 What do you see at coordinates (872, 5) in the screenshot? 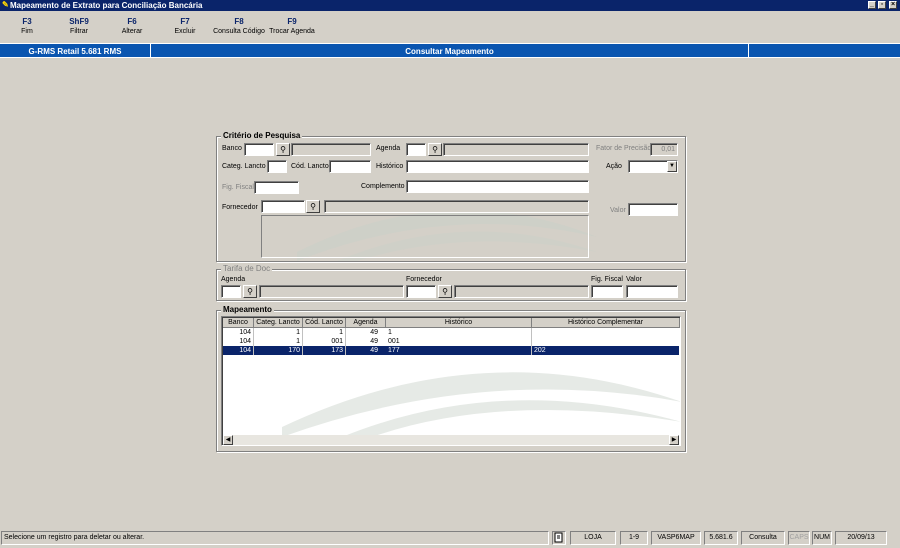
I see `minimize-button: _` at bounding box center [872, 5].